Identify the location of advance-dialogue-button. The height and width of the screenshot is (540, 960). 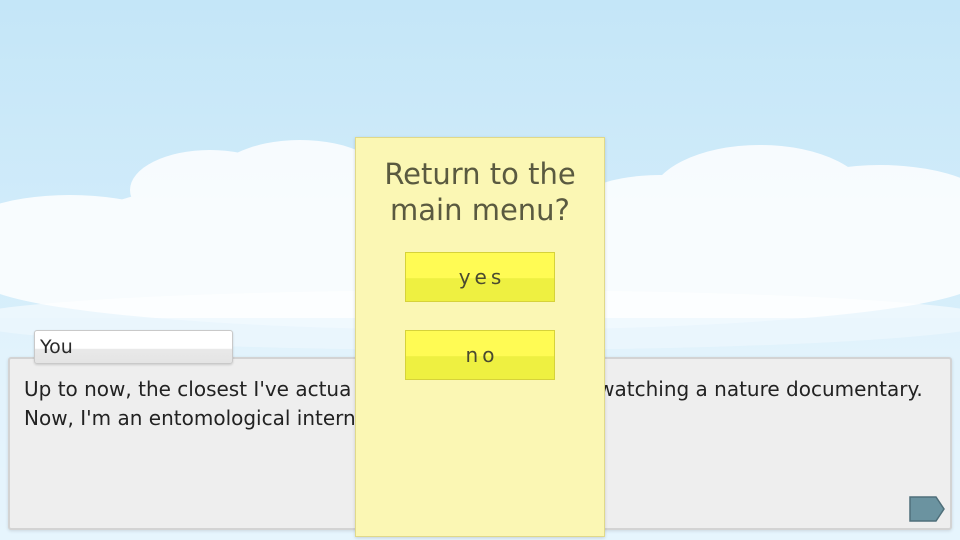
(927, 509).